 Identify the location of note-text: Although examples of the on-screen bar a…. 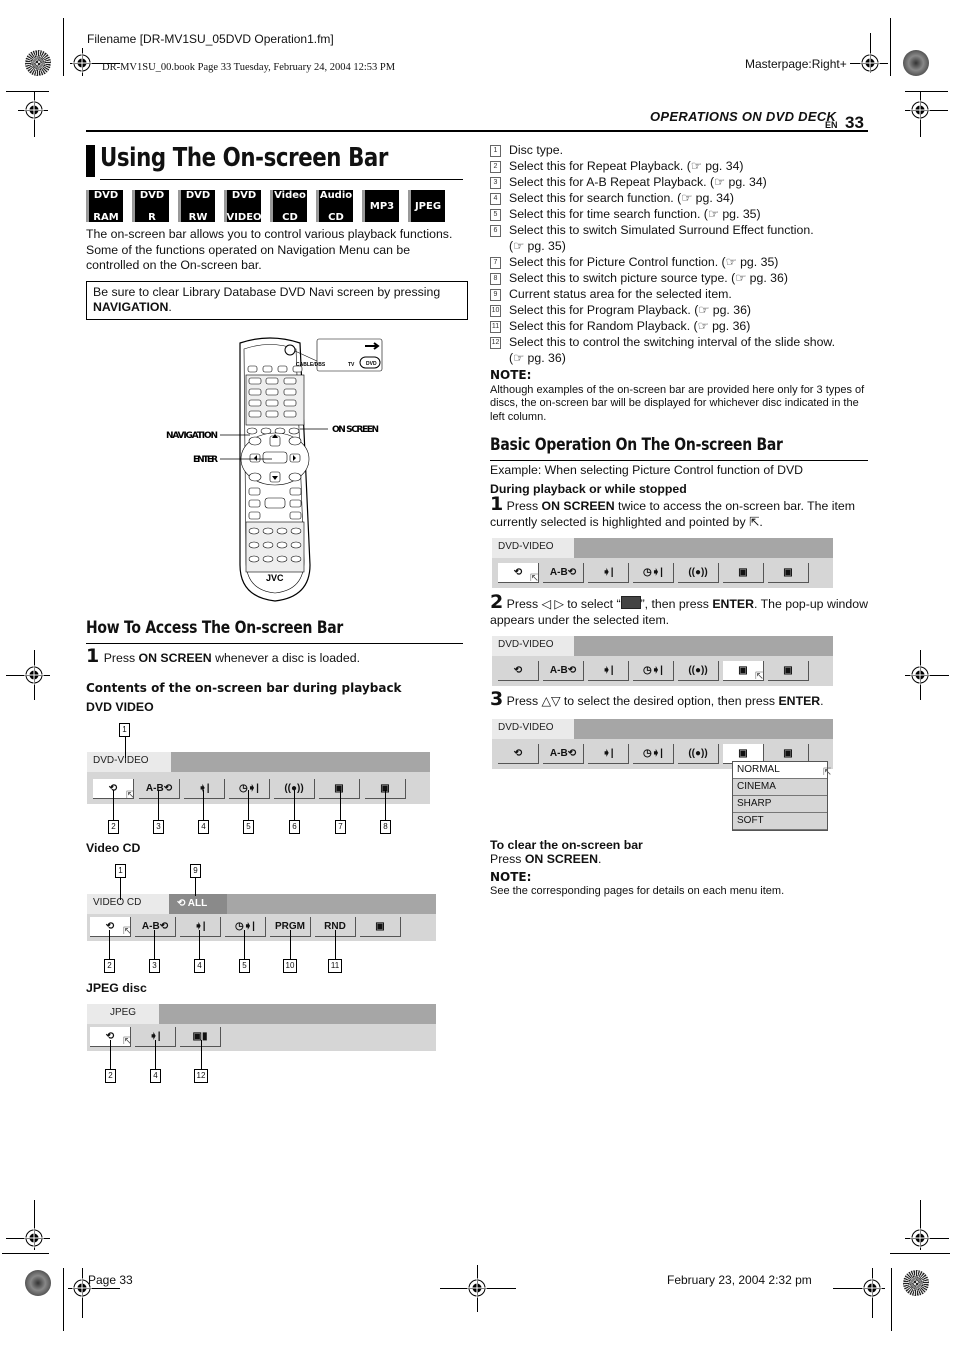
(677, 403).